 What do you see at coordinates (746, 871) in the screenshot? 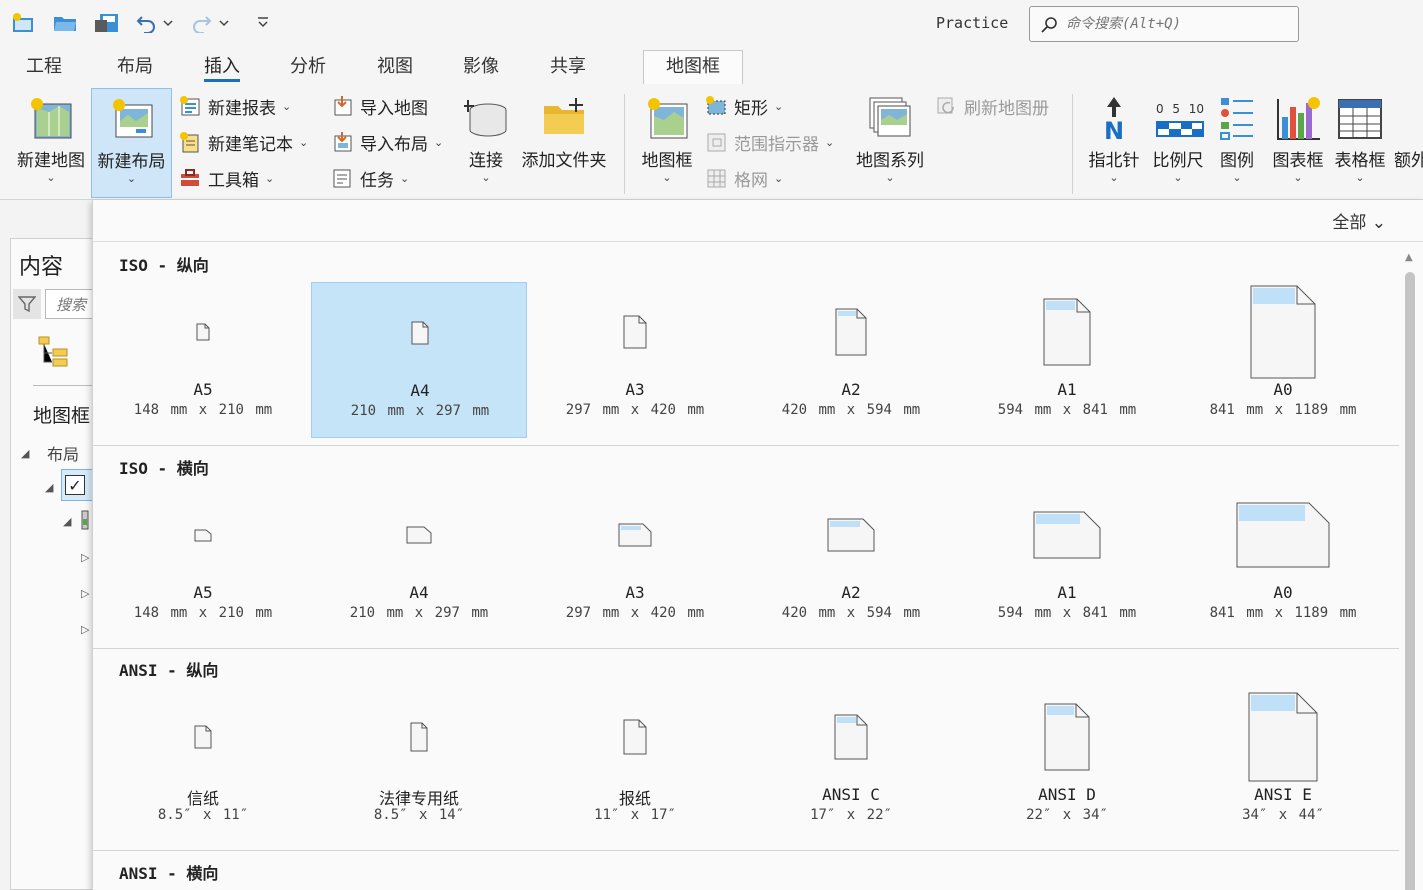
I see `section-ansi-landscape: ANSI - 横向` at bounding box center [746, 871].